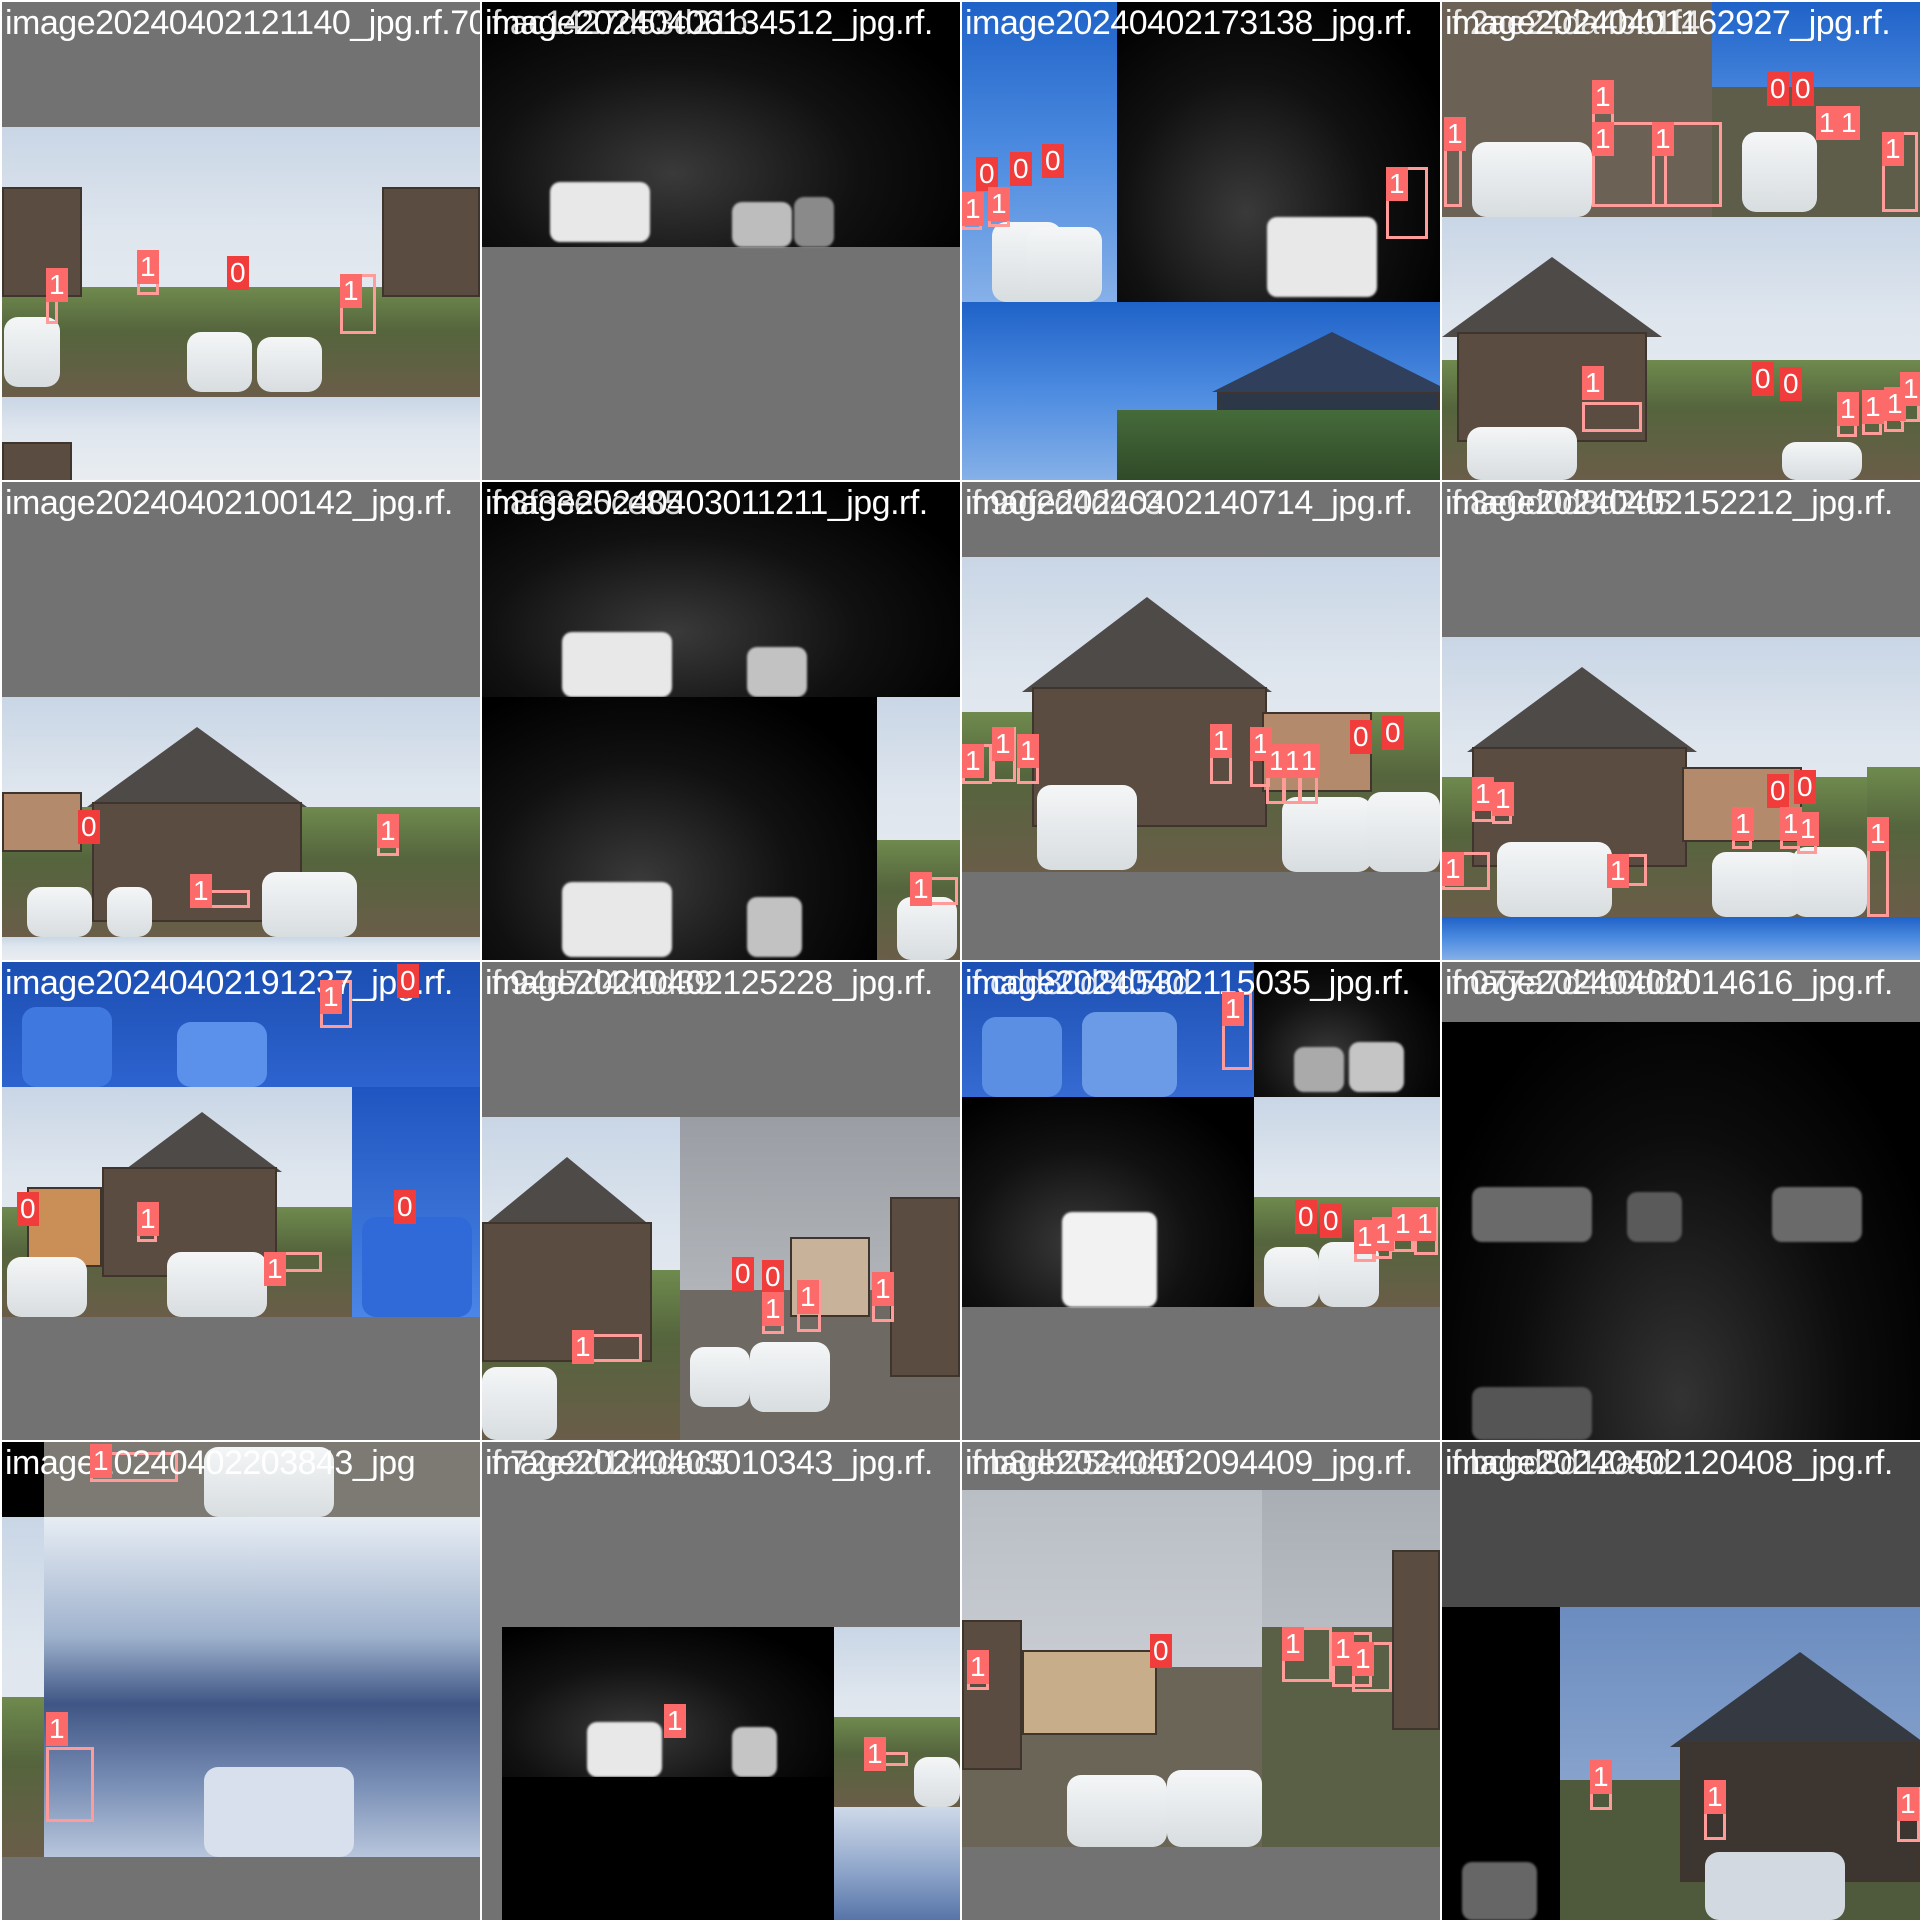  Describe the element at coordinates (1562, 503) in the screenshot. I see `image-filename-label: f.8e0d0d8d2d5` at that location.